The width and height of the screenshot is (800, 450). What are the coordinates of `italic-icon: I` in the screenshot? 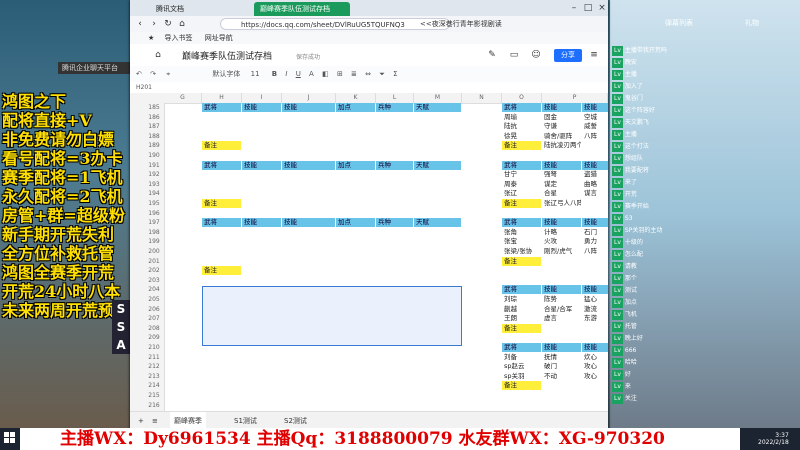 It's located at (286, 74).